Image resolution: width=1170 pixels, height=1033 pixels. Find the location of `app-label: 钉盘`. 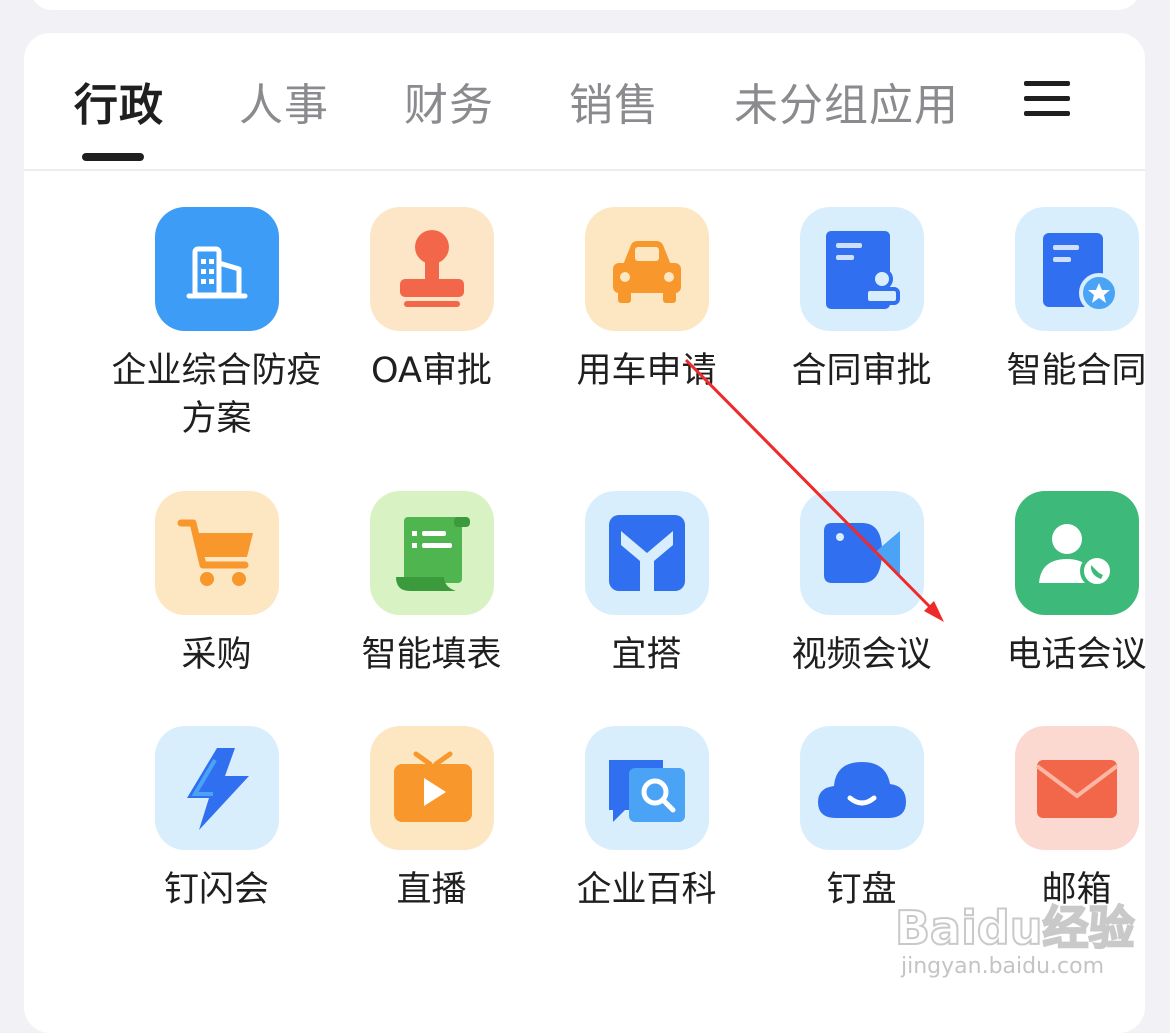

app-label: 钉盘 is located at coordinates (861, 890).